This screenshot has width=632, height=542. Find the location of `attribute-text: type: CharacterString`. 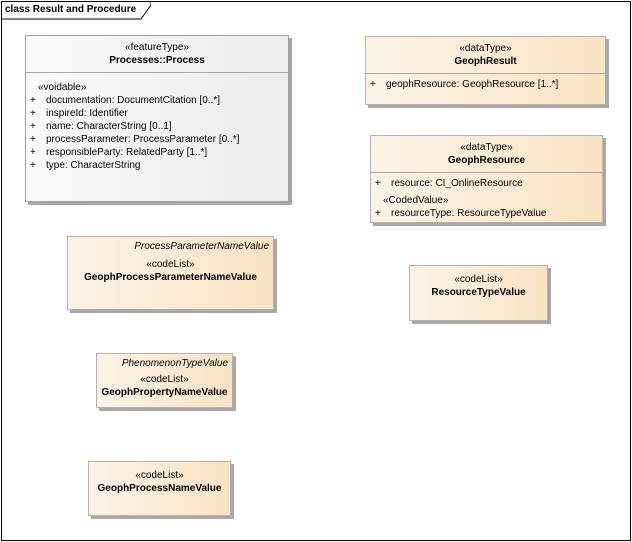

attribute-text: type: CharacterString is located at coordinates (93, 165).